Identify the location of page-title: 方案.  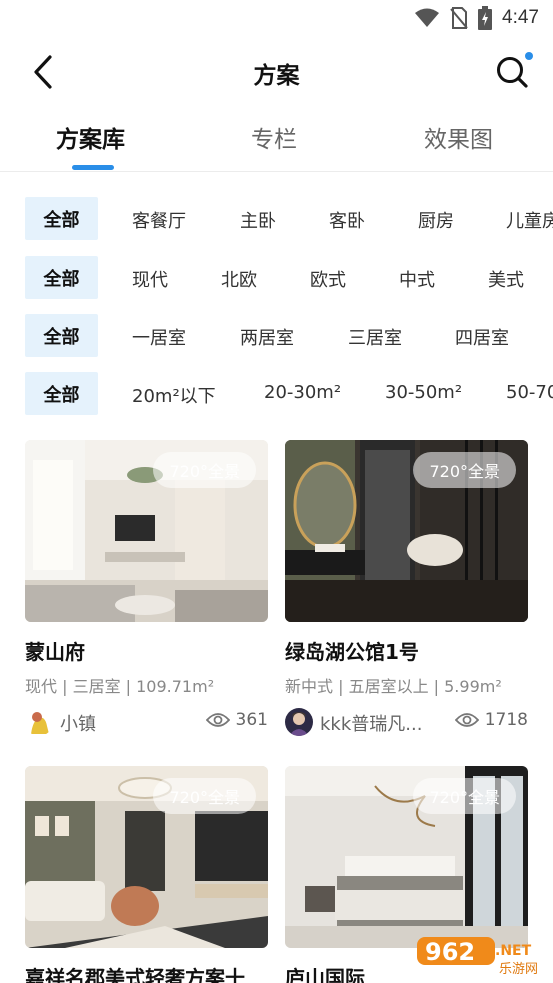
(276, 76).